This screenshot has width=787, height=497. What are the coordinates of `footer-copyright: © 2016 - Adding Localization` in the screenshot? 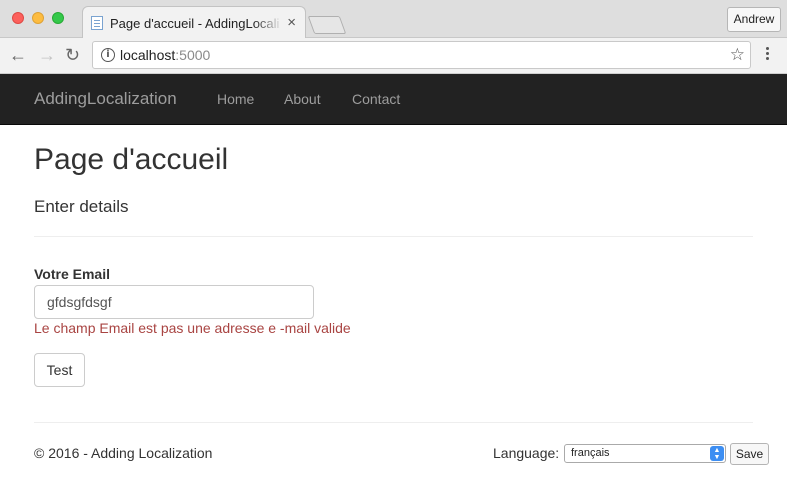 It's located at (123, 453).